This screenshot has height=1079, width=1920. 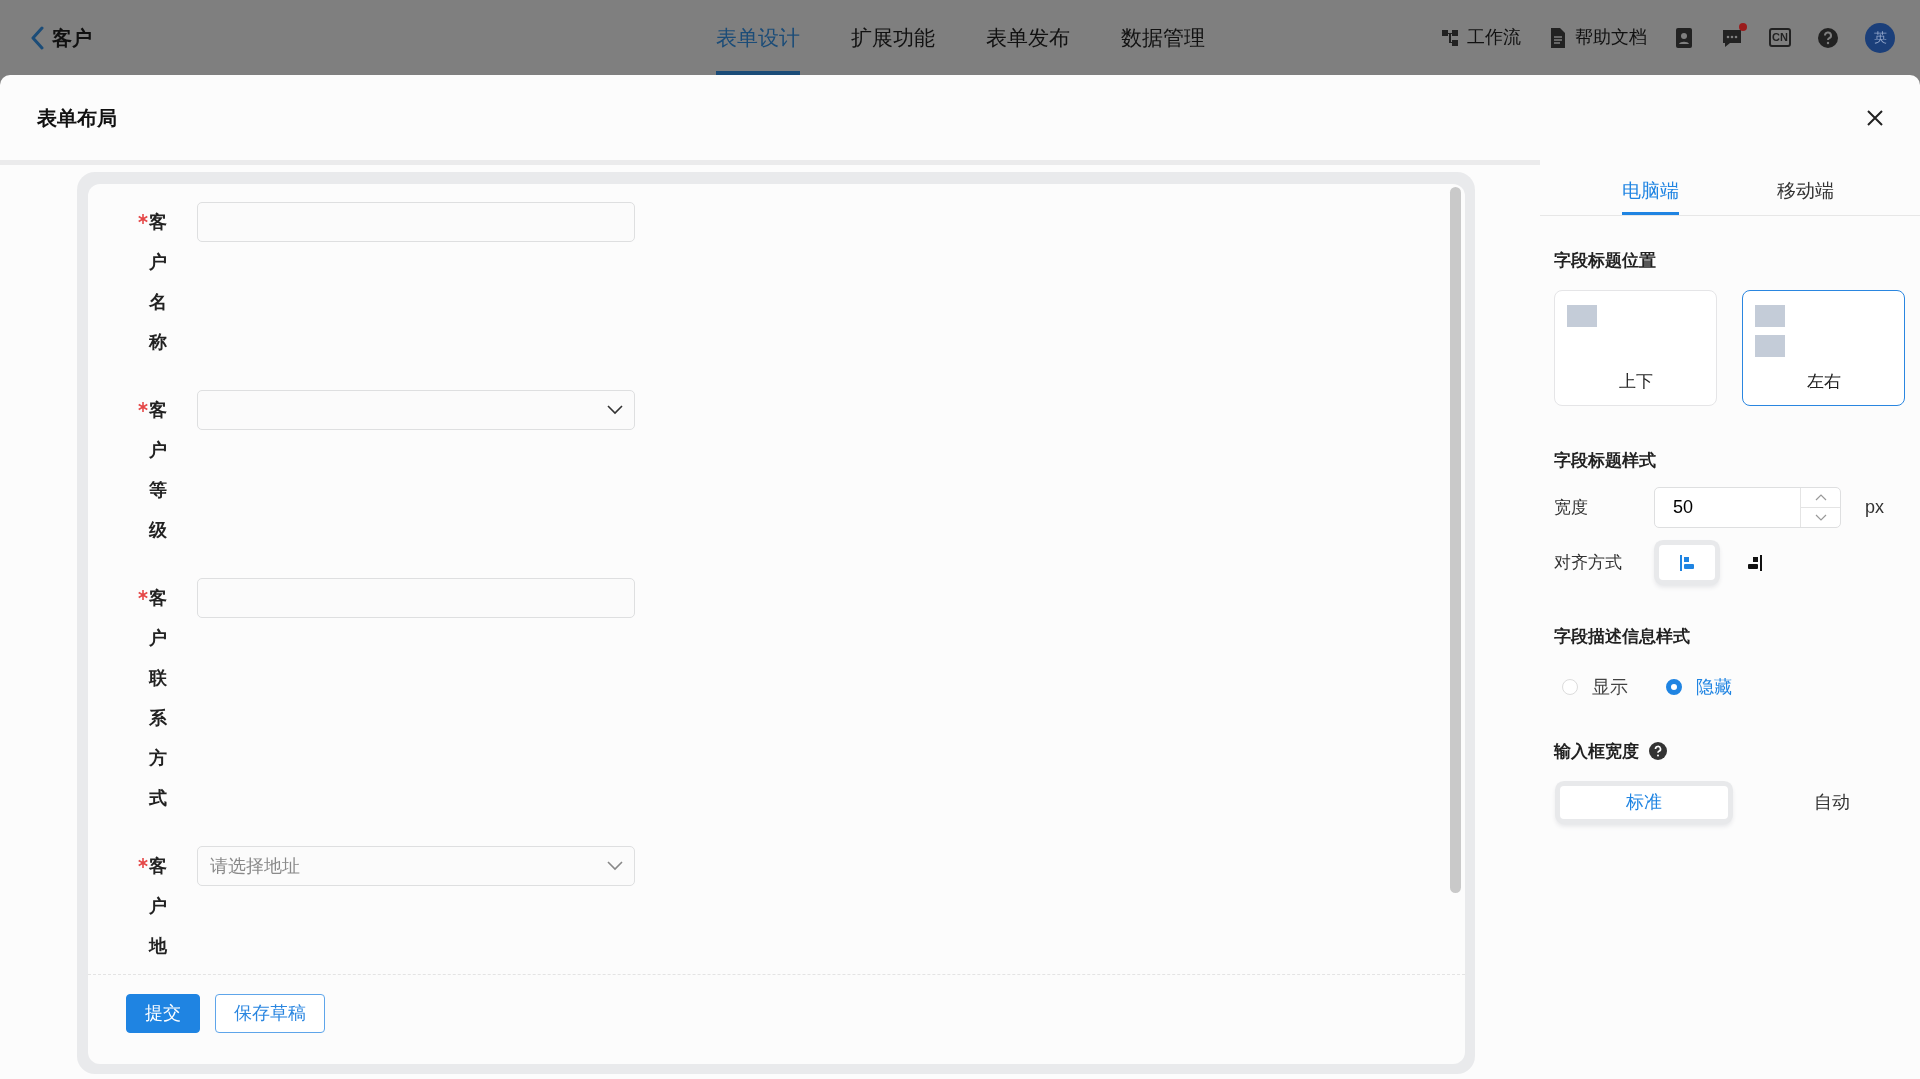 I want to click on section-heading: 输入框宽度, so click(x=1596, y=751).